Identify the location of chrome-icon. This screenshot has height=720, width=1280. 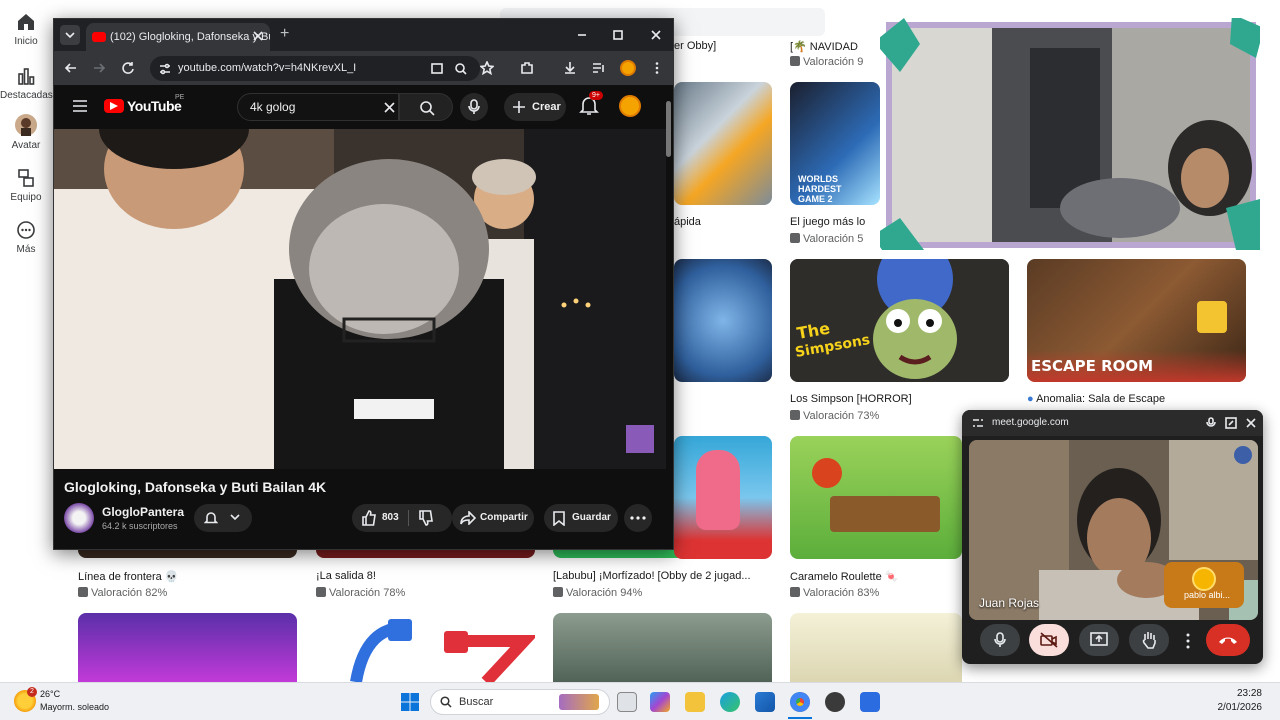
(800, 702).